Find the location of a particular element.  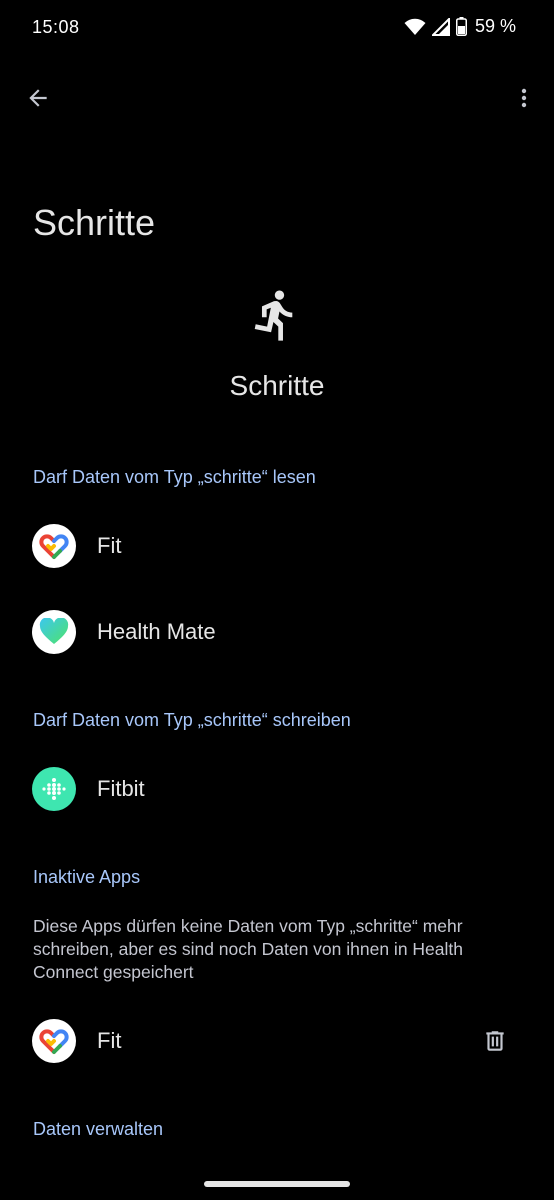

app-label: Fitbit is located at coordinates (121, 788).